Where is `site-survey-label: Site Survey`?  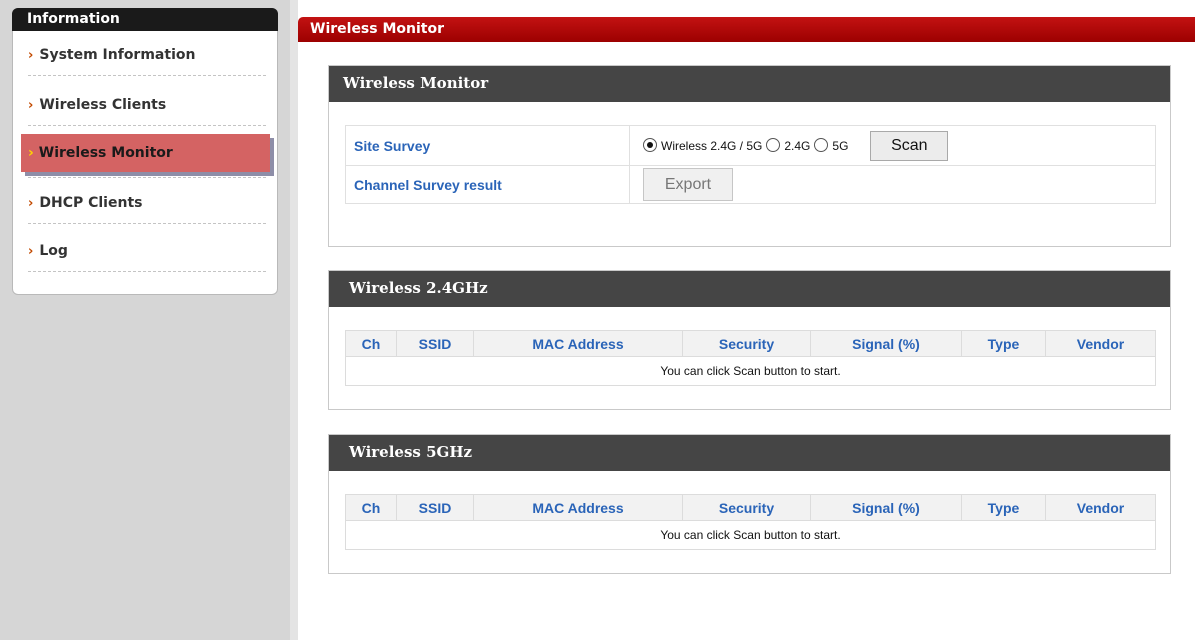
site-survey-label: Site Survey is located at coordinates (487, 145).